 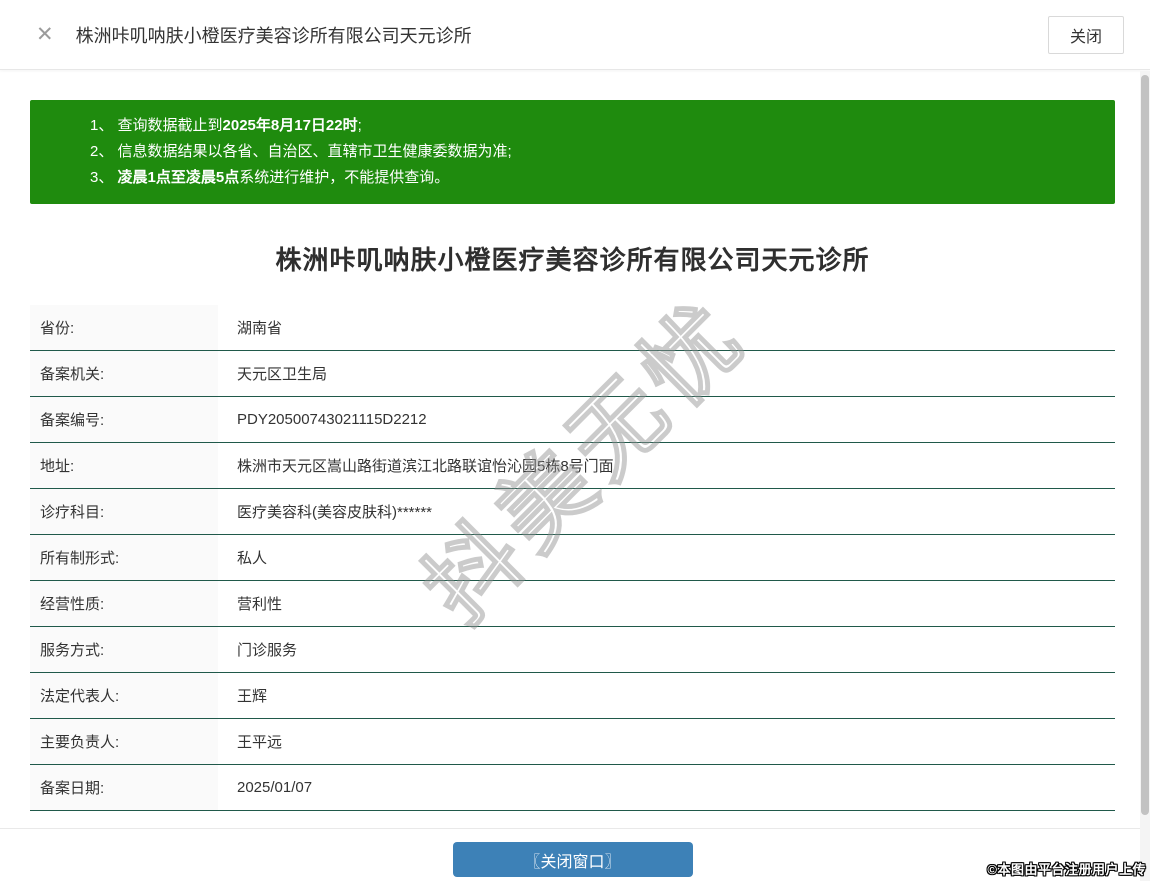 What do you see at coordinates (124, 419) in the screenshot?
I see `row-label: 备案编号:` at bounding box center [124, 419].